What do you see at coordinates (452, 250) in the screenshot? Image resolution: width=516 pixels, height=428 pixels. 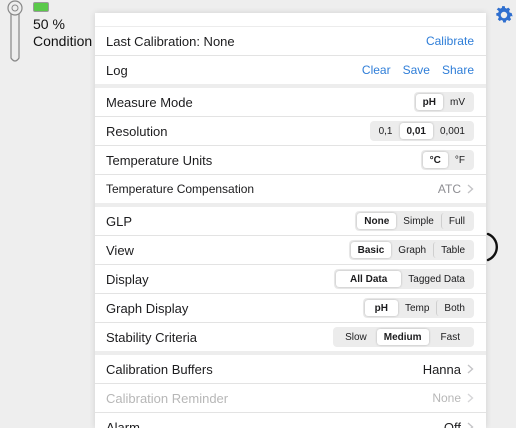 I see `view-table: Table` at bounding box center [452, 250].